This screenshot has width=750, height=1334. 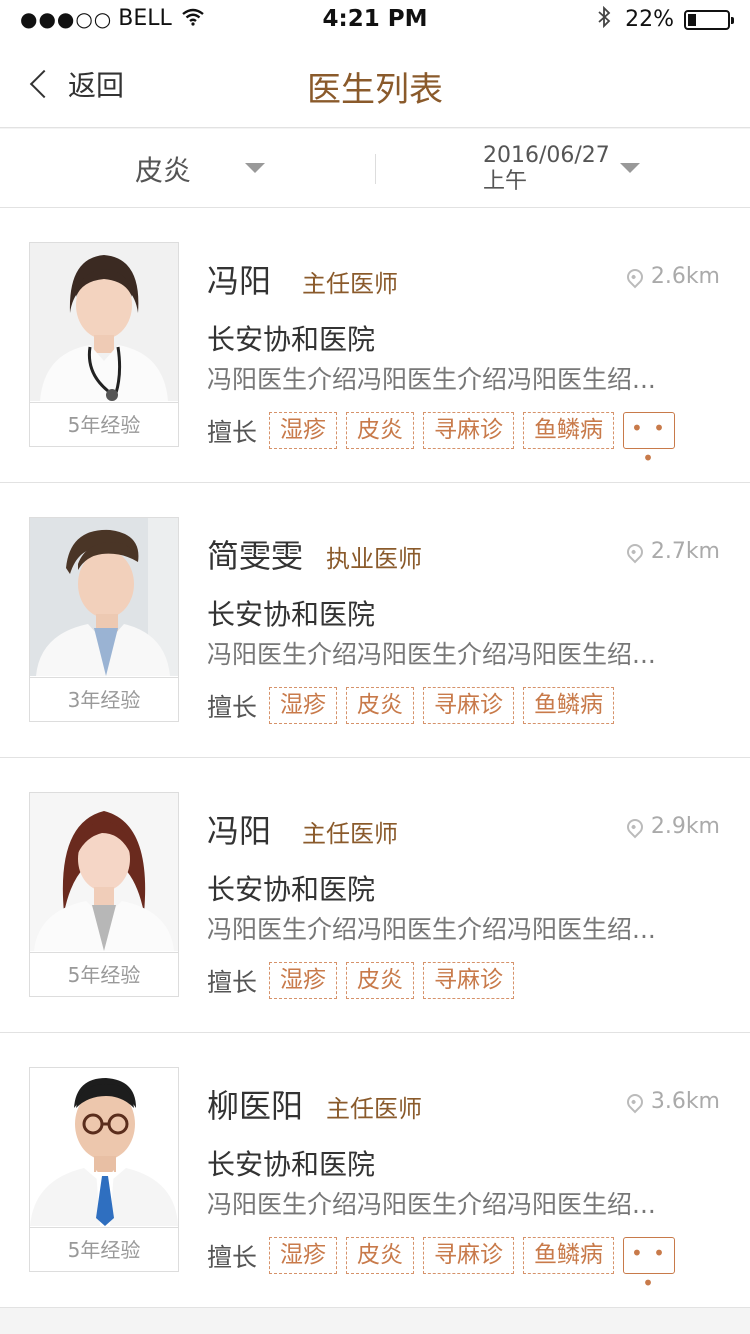 I want to click on condition-filter-dropdown: 皮炎, so click(x=200, y=168).